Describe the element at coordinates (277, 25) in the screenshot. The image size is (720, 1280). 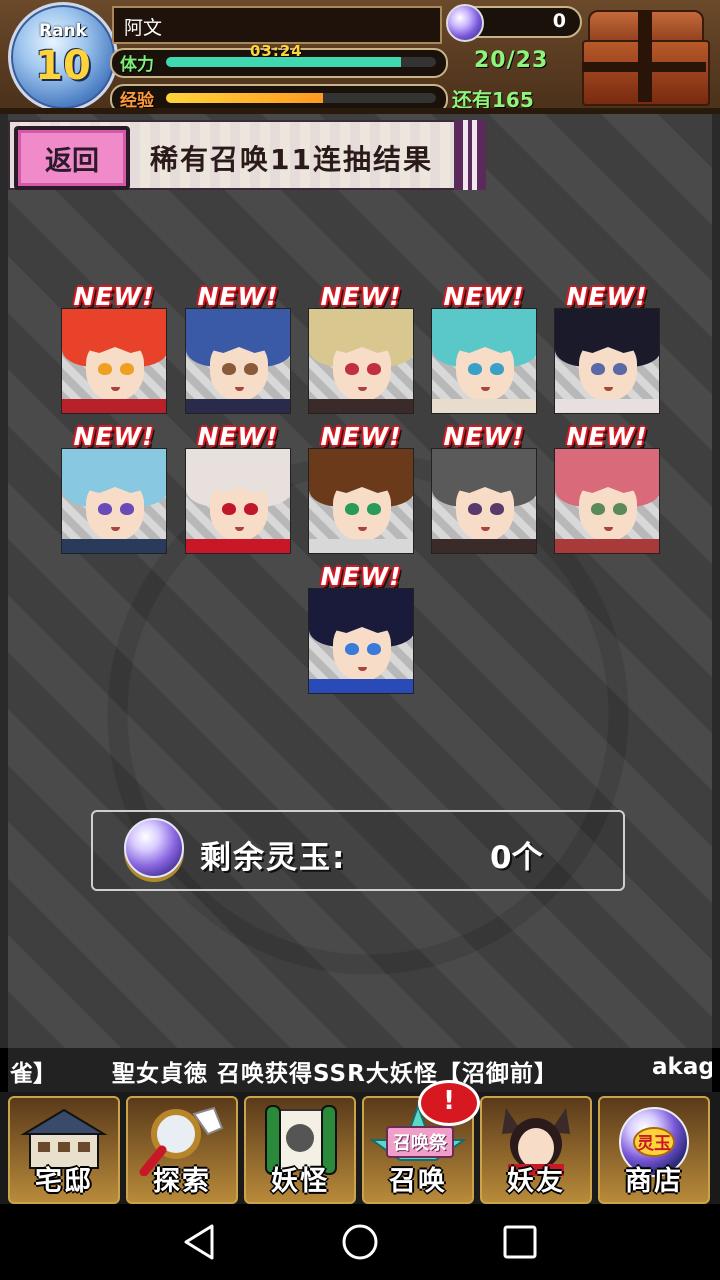
I see `player-name-box: 阿文` at that location.